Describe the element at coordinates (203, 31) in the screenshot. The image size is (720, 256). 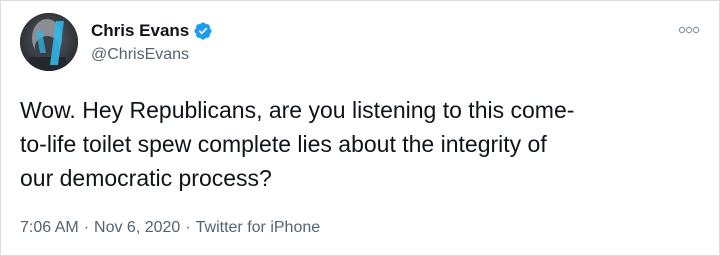
I see `verified-badge-icon` at that location.